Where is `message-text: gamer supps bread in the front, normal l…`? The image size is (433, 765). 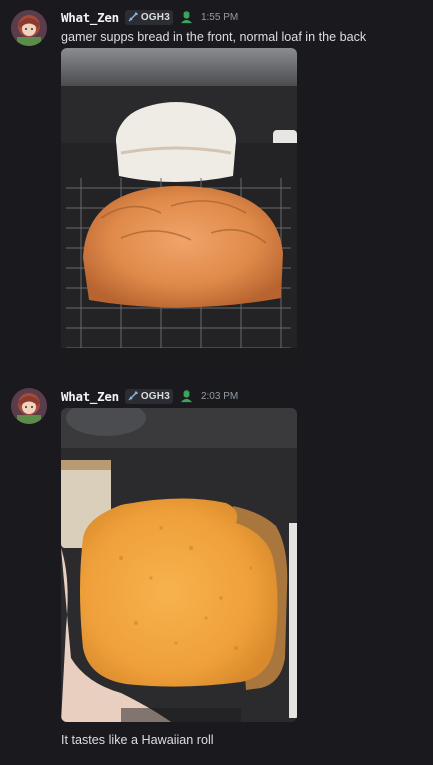 message-text: gamer supps bread in the front, normal l… is located at coordinates (214, 37).